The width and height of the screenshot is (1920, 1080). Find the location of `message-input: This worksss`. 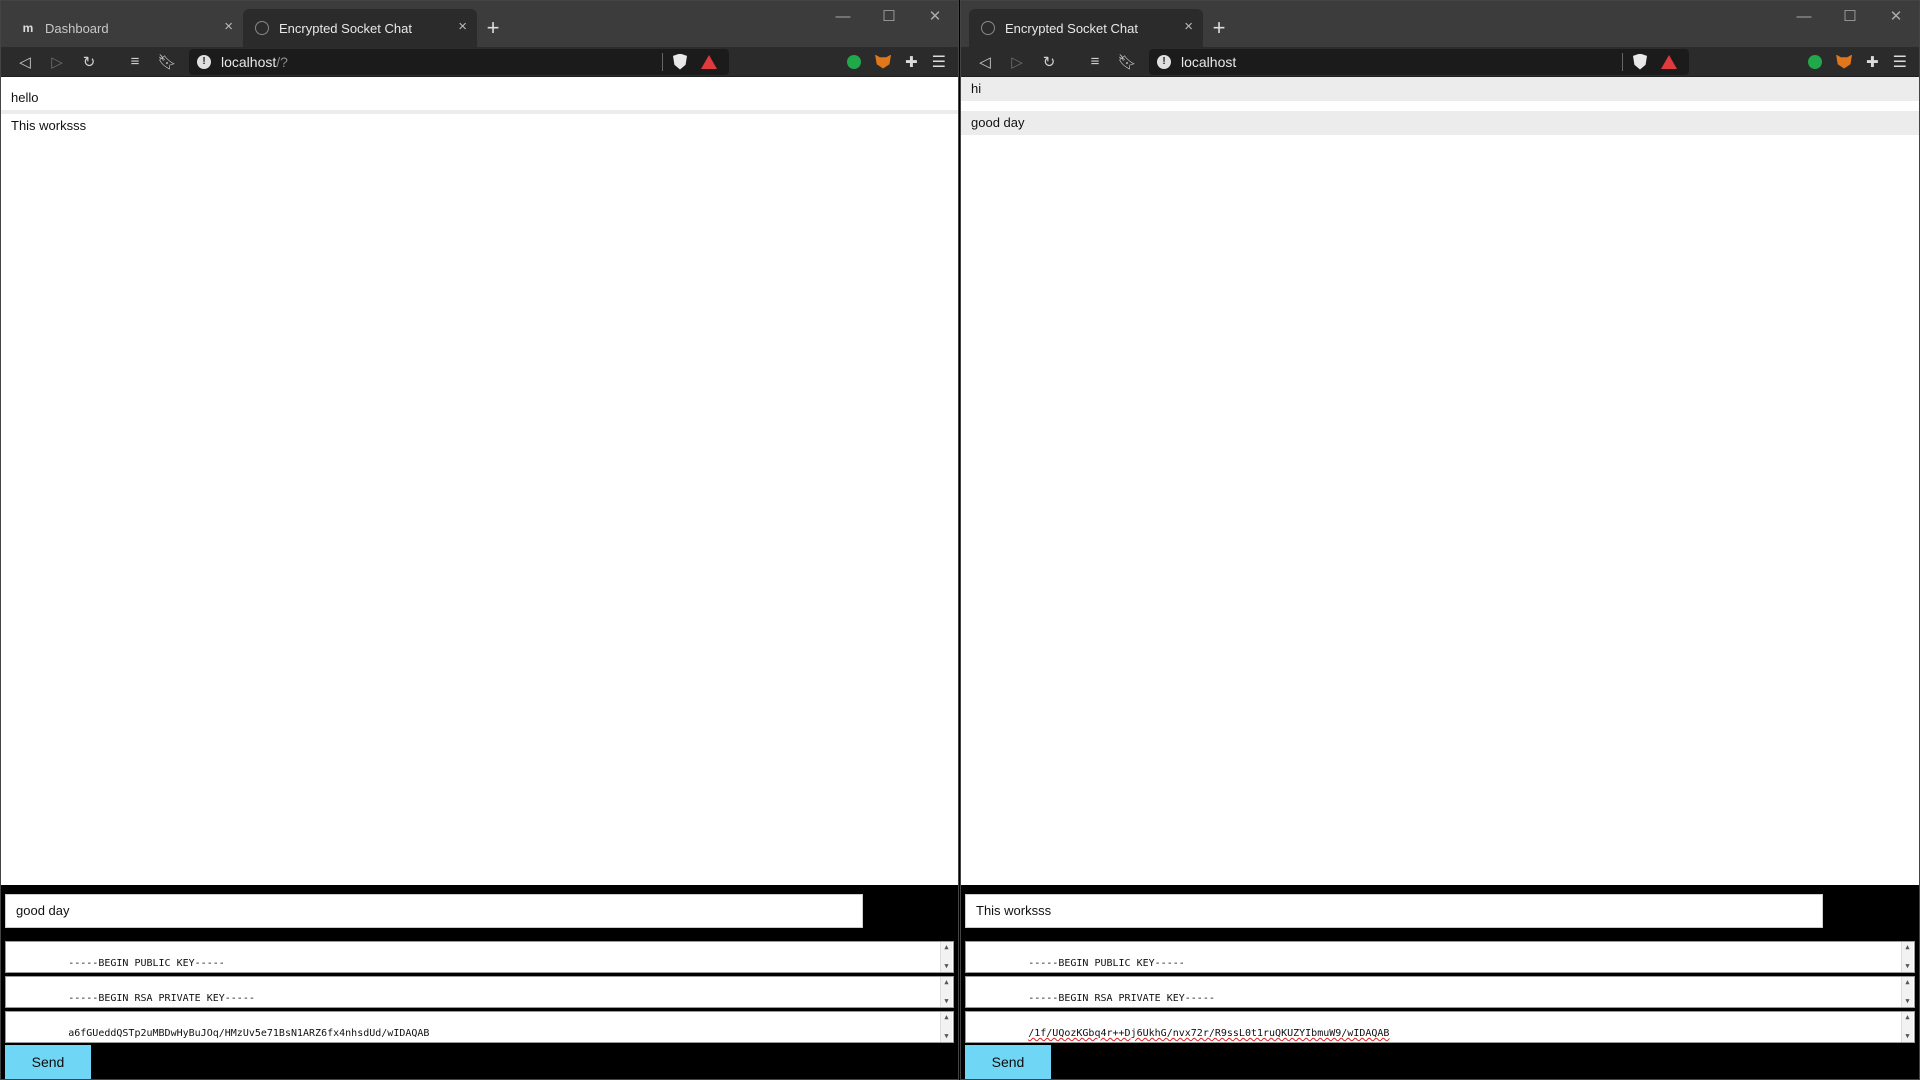

message-input: This worksss is located at coordinates (1394, 911).